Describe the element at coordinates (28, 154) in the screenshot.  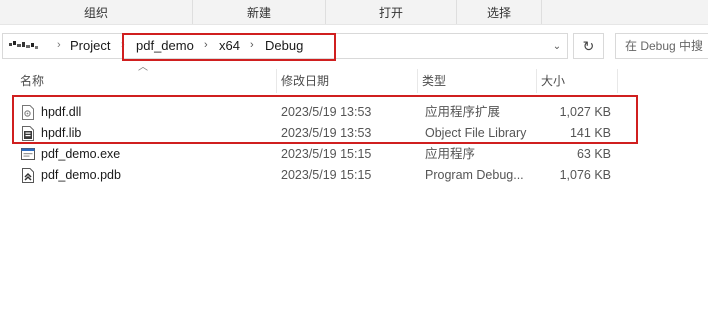
I see `exe-file-icon` at that location.